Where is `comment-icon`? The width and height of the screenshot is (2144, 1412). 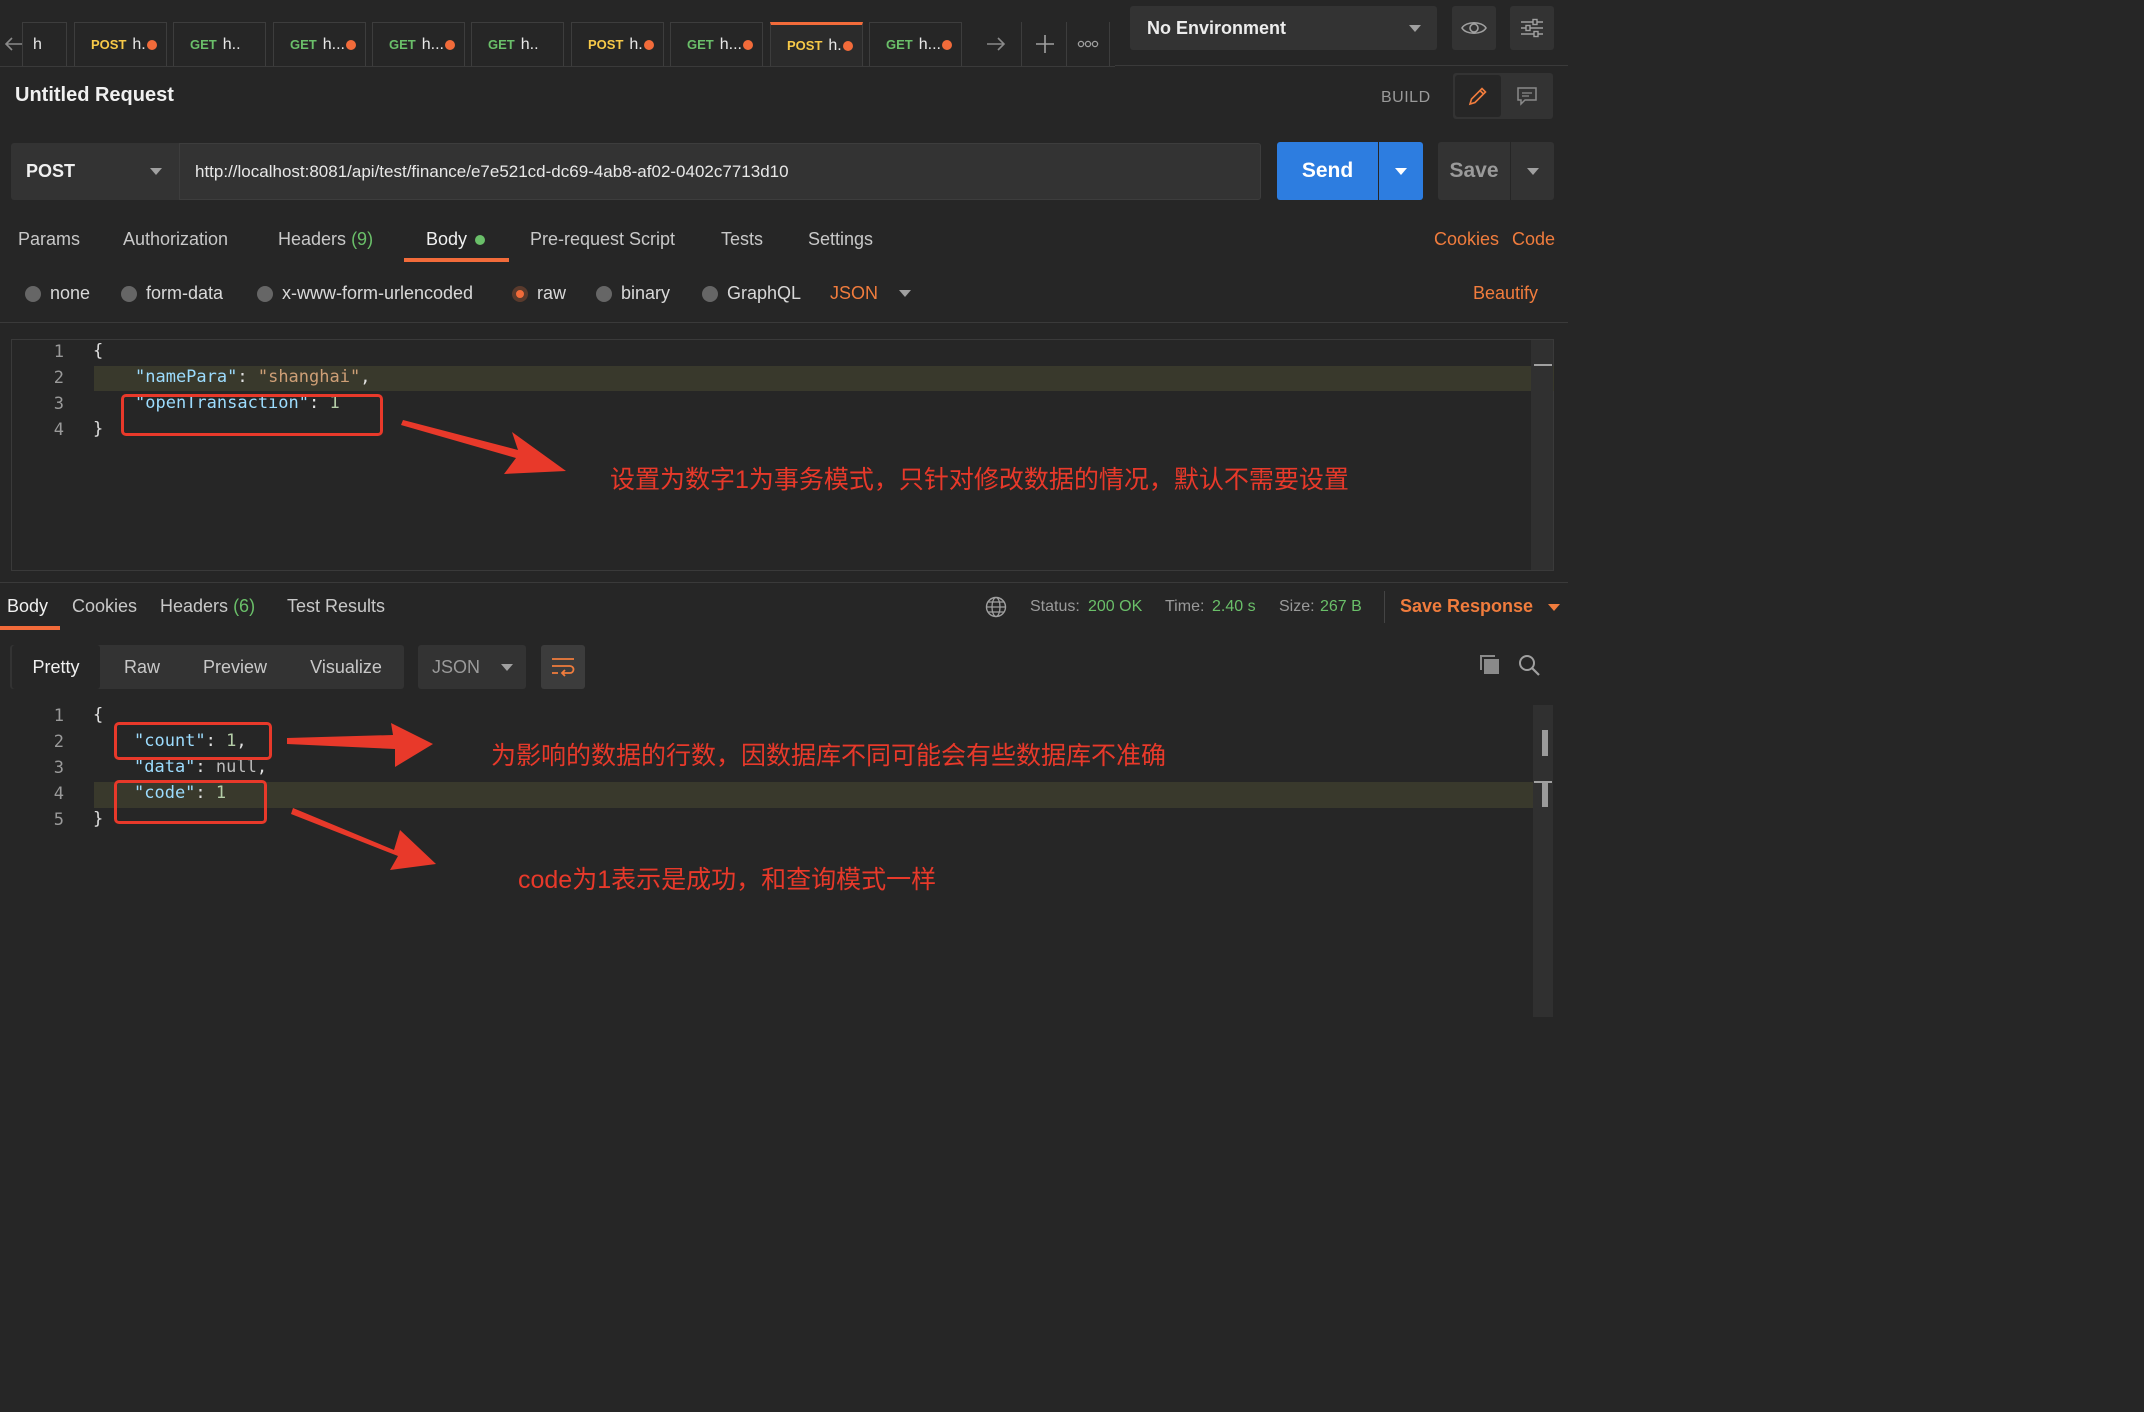 comment-icon is located at coordinates (1527, 96).